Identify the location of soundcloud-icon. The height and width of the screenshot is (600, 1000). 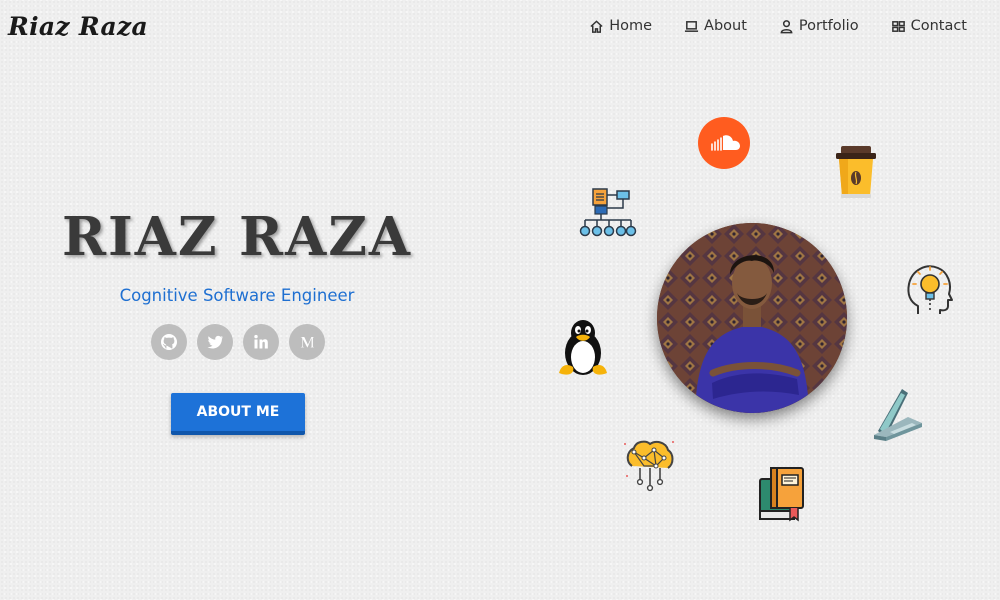
(724, 143).